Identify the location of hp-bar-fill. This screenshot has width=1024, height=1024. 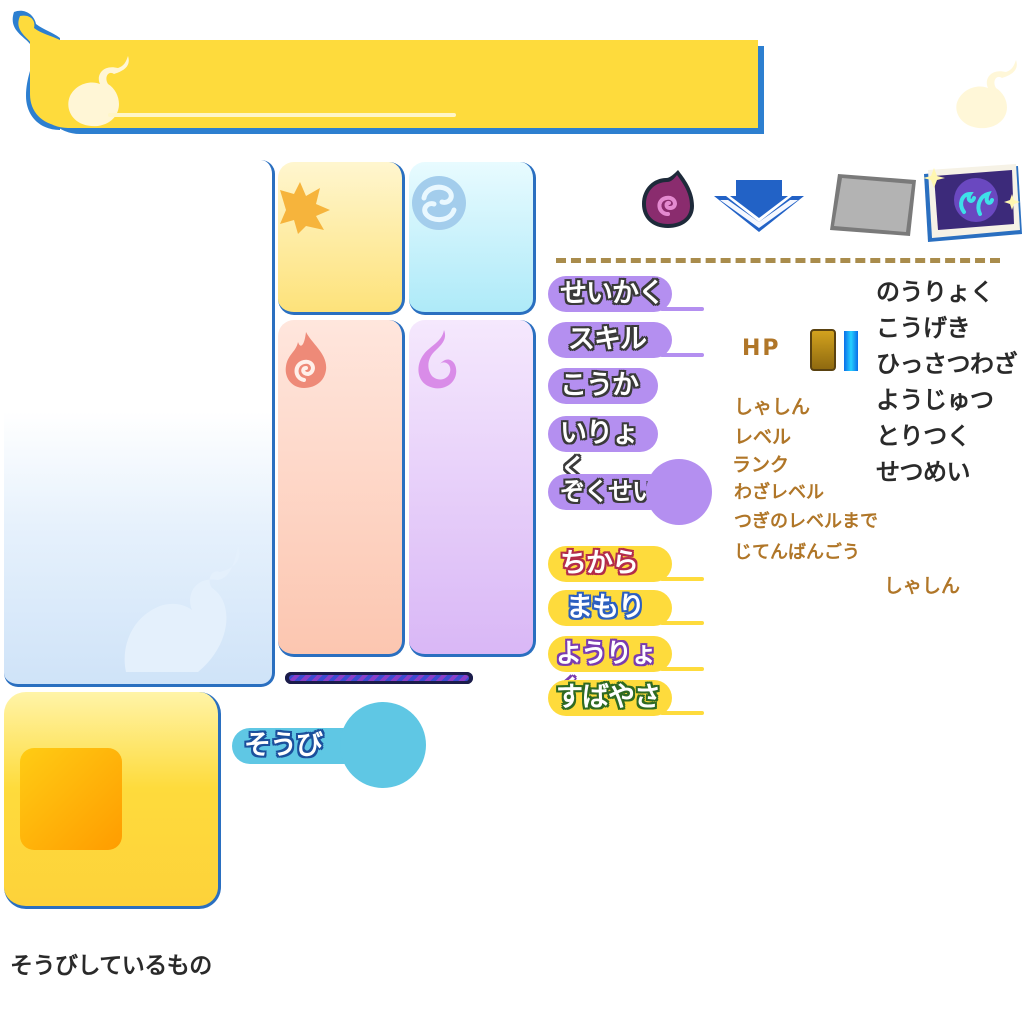
(851, 351).